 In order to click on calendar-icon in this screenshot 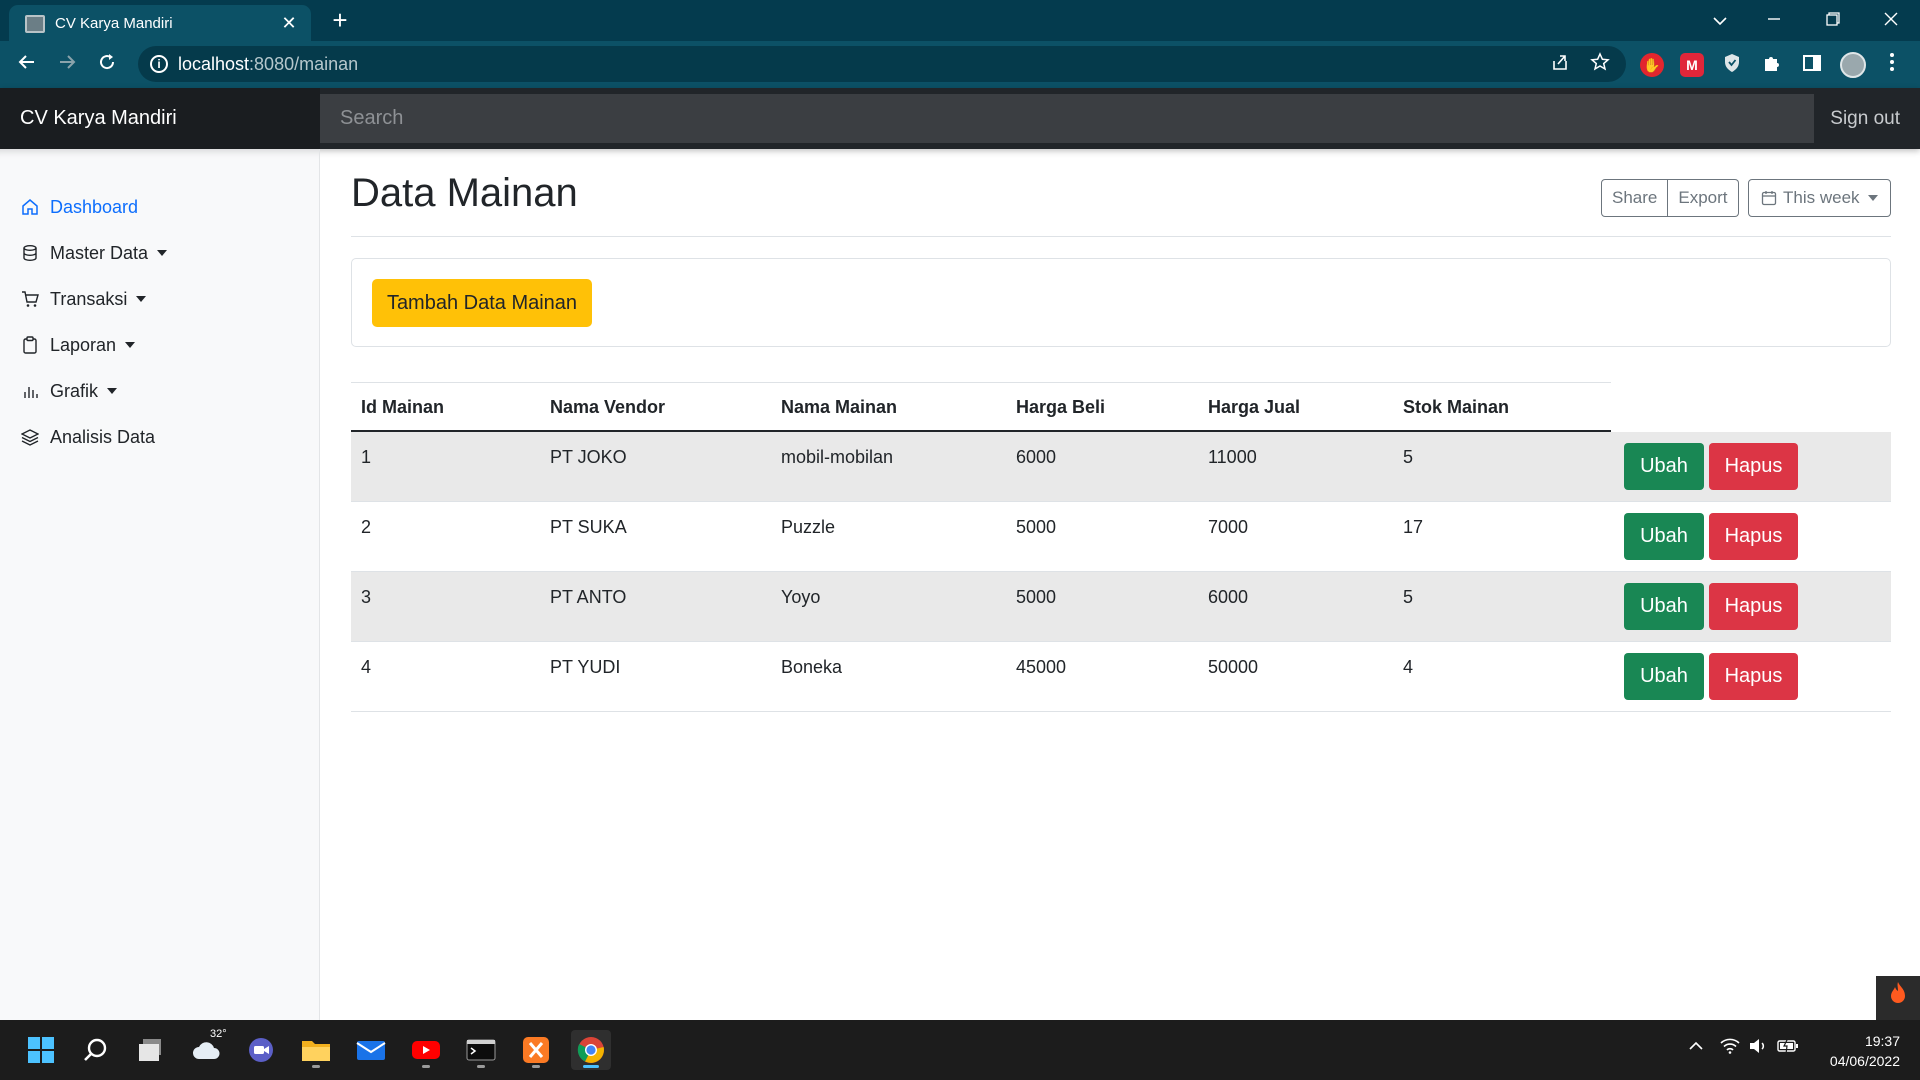, I will do `click(1769, 198)`.